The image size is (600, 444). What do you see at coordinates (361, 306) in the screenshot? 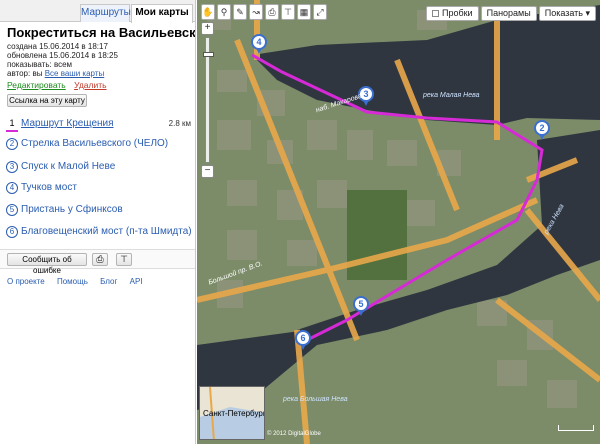
I see `map-marker: 5` at bounding box center [361, 306].